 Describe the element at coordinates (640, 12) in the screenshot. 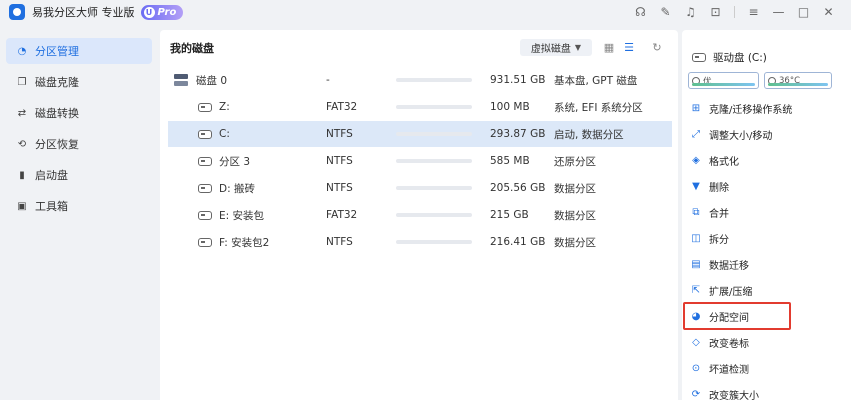

I see `headset-icon: ☊` at that location.